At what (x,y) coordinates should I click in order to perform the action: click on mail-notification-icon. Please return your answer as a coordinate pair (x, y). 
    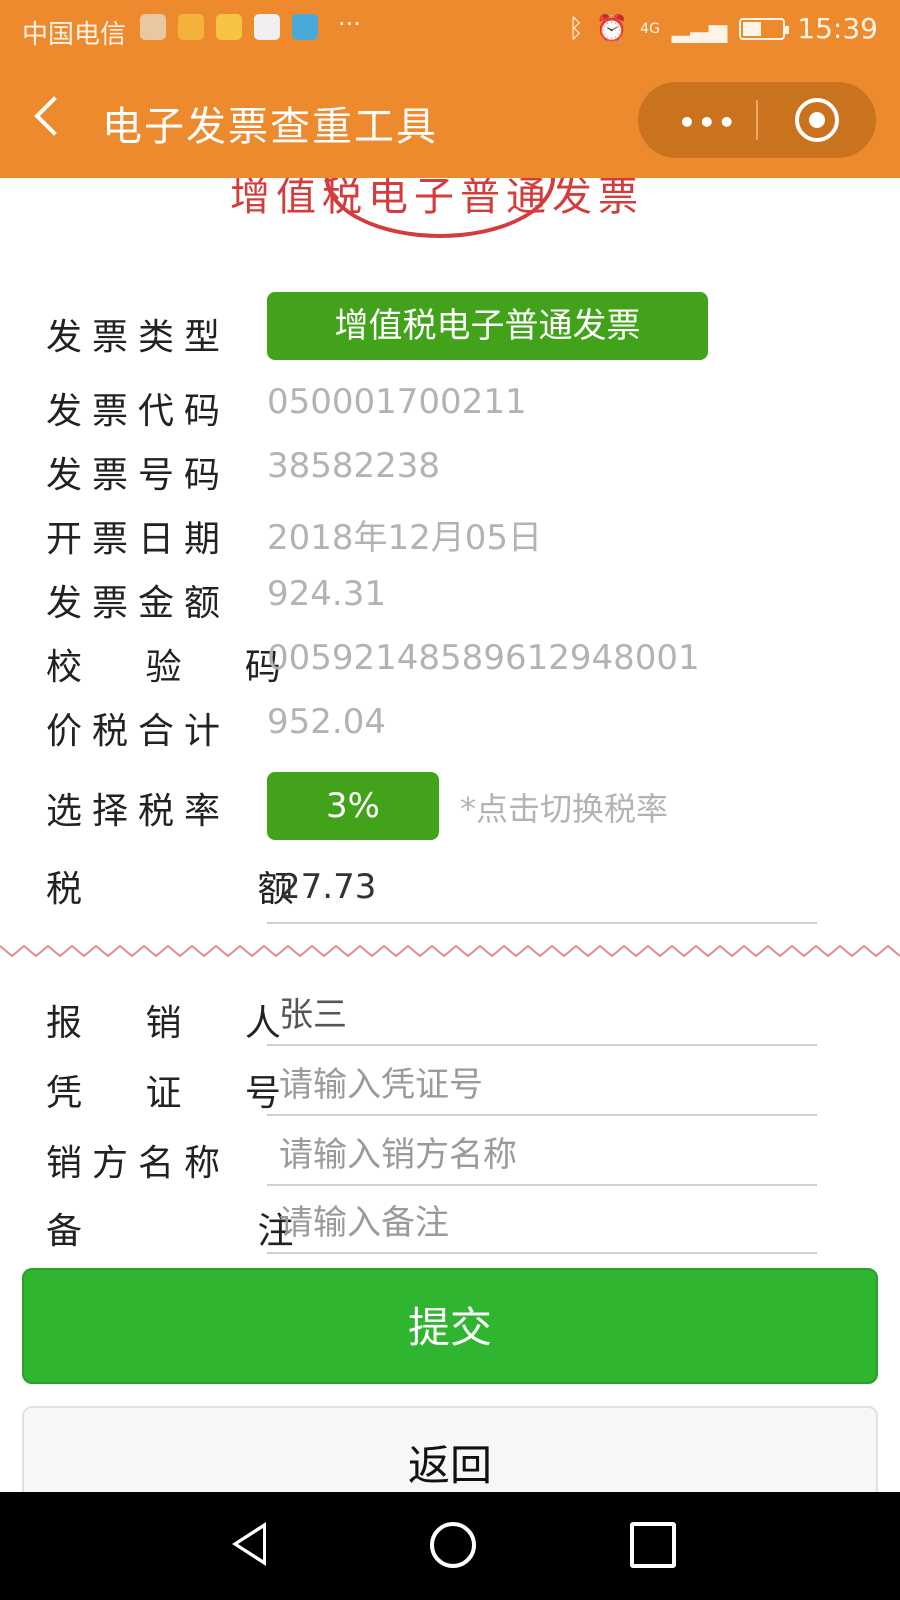
    Looking at the image, I should click on (229, 27).